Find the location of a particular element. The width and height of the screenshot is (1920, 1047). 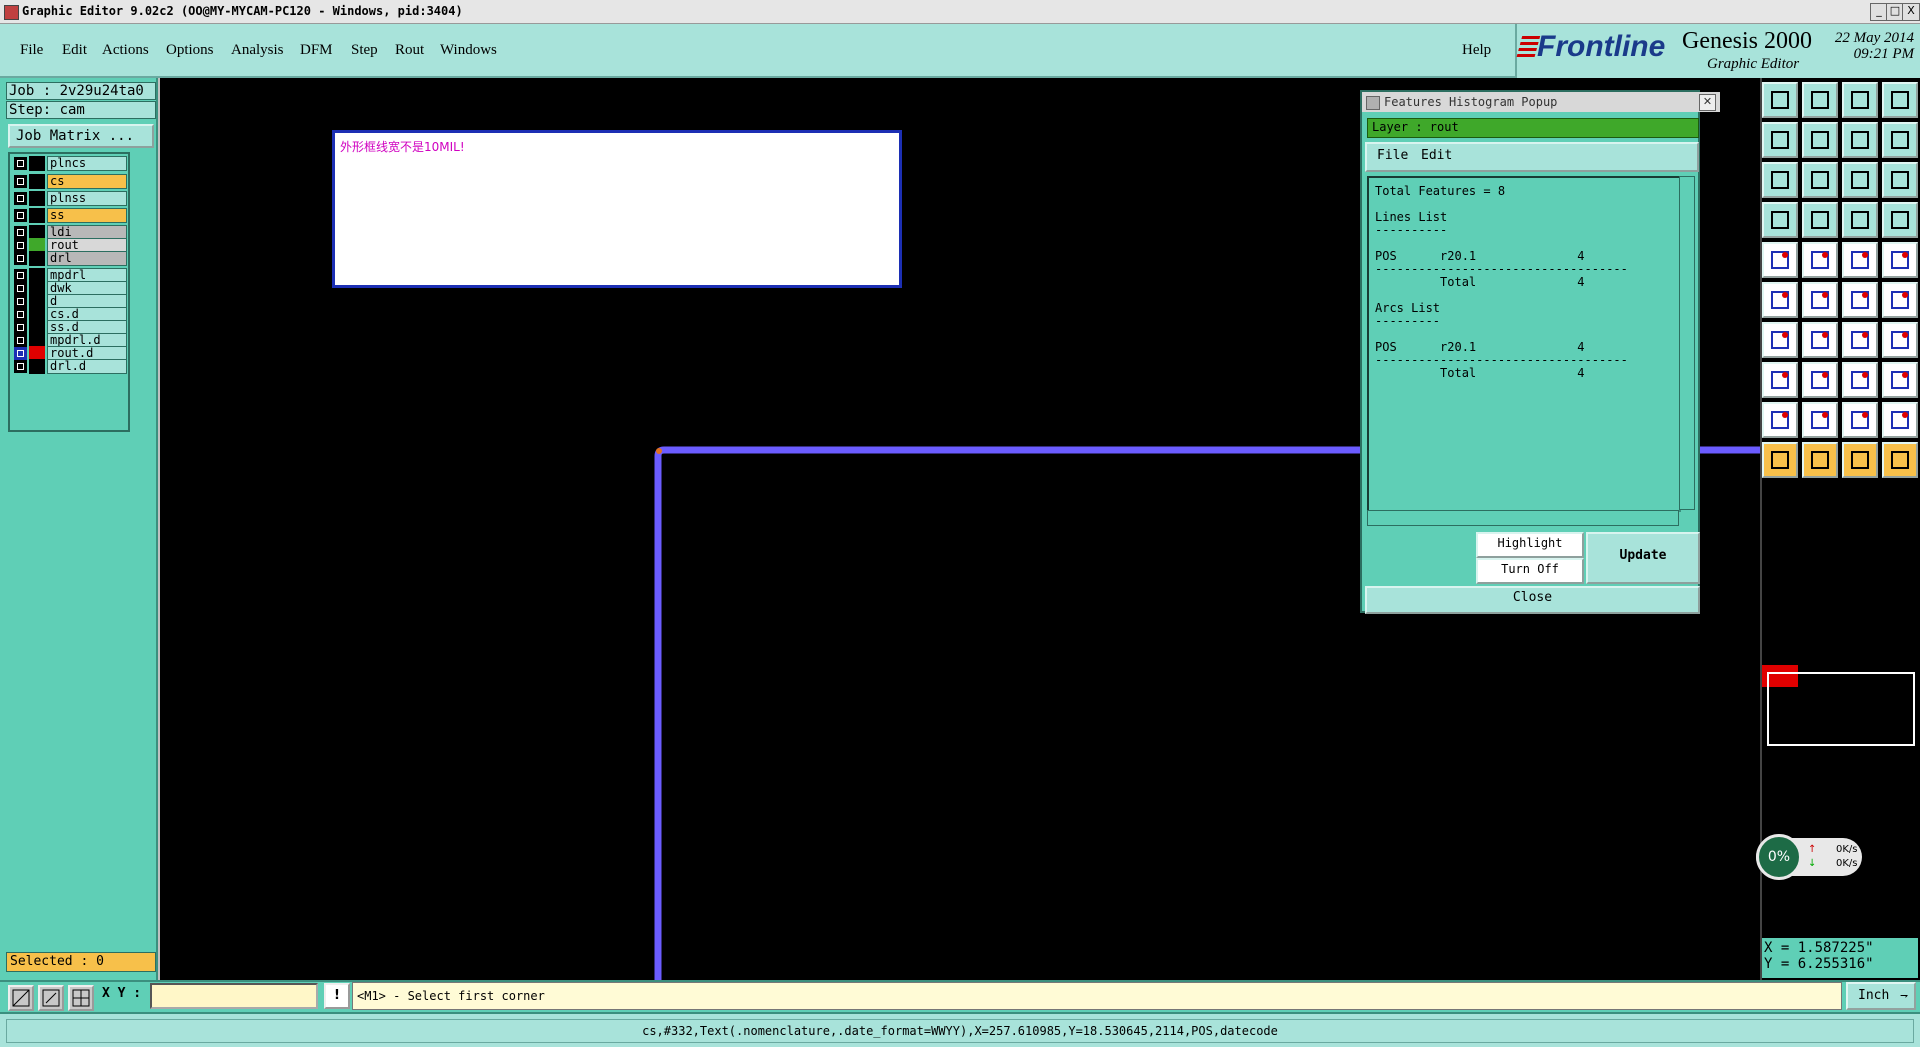

house-icon is located at coordinates (1860, 100).